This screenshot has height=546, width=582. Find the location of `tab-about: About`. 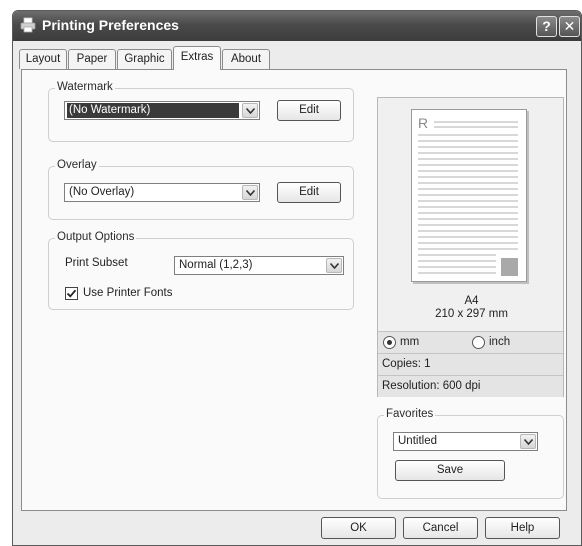

tab-about: About is located at coordinates (246, 59).